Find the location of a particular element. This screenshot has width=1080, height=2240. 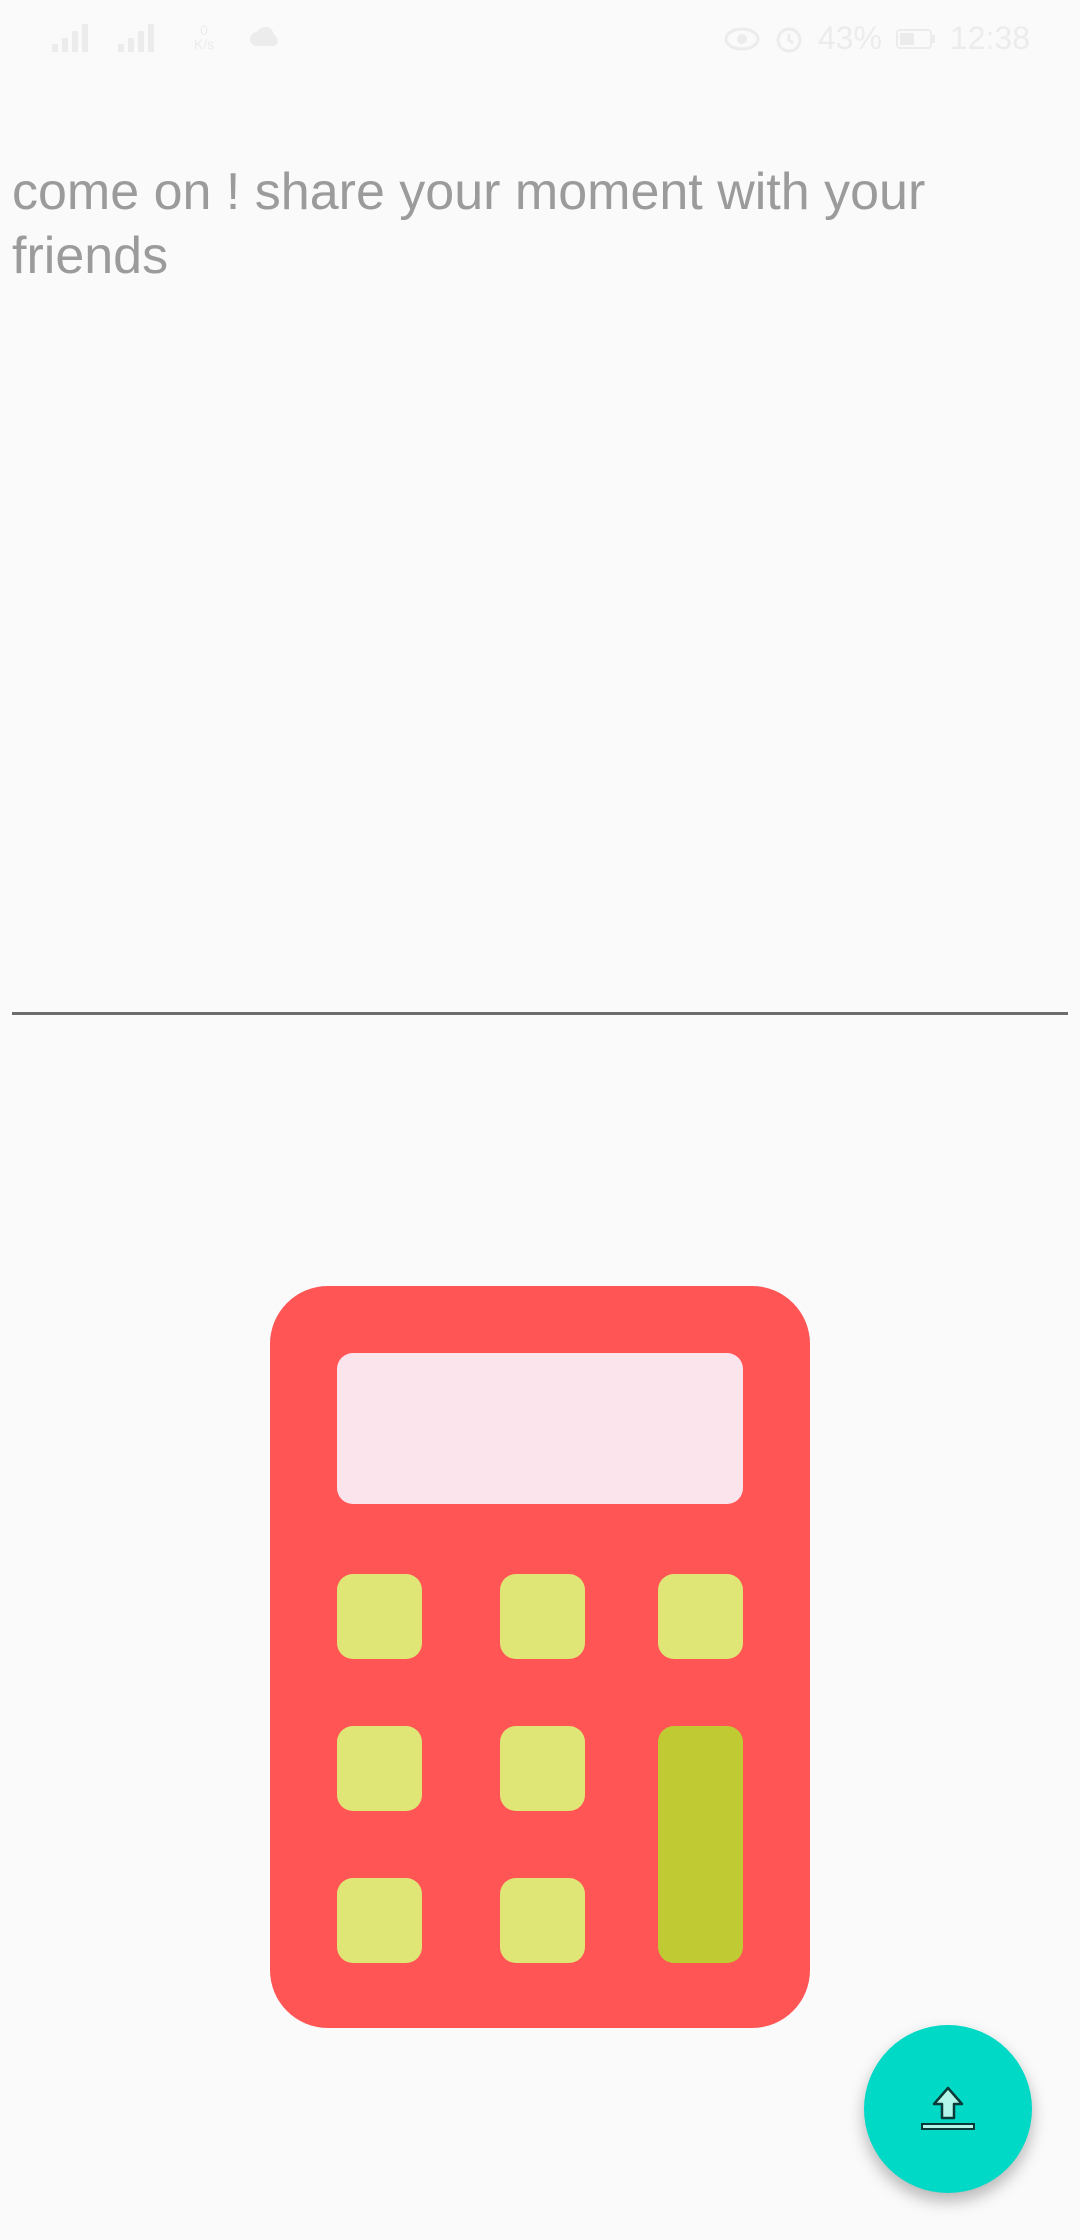

upload-fab-button is located at coordinates (948, 2109).